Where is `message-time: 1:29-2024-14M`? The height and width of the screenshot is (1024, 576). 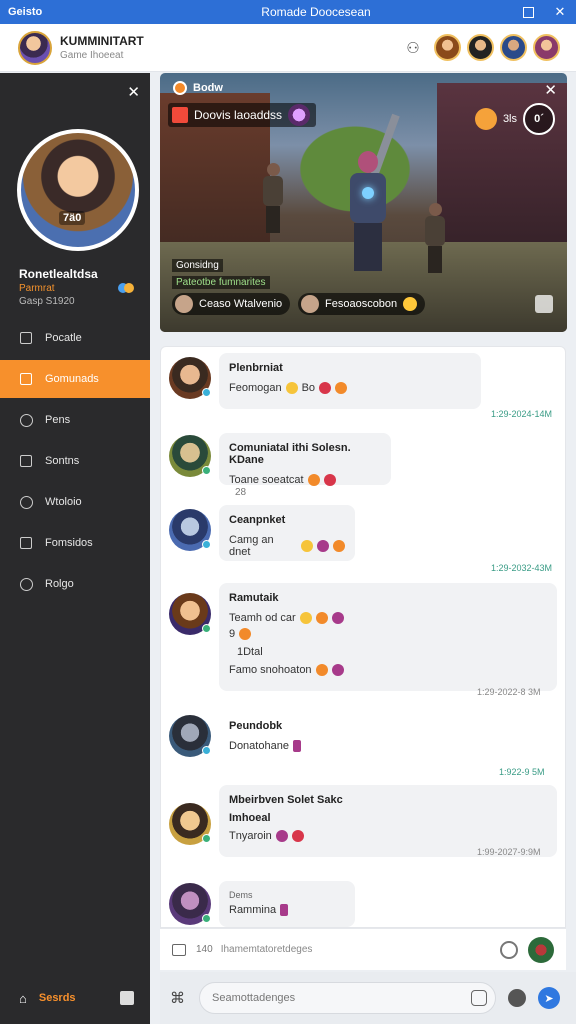
message-time: 1:29-2024-14M is located at coordinates (522, 414).